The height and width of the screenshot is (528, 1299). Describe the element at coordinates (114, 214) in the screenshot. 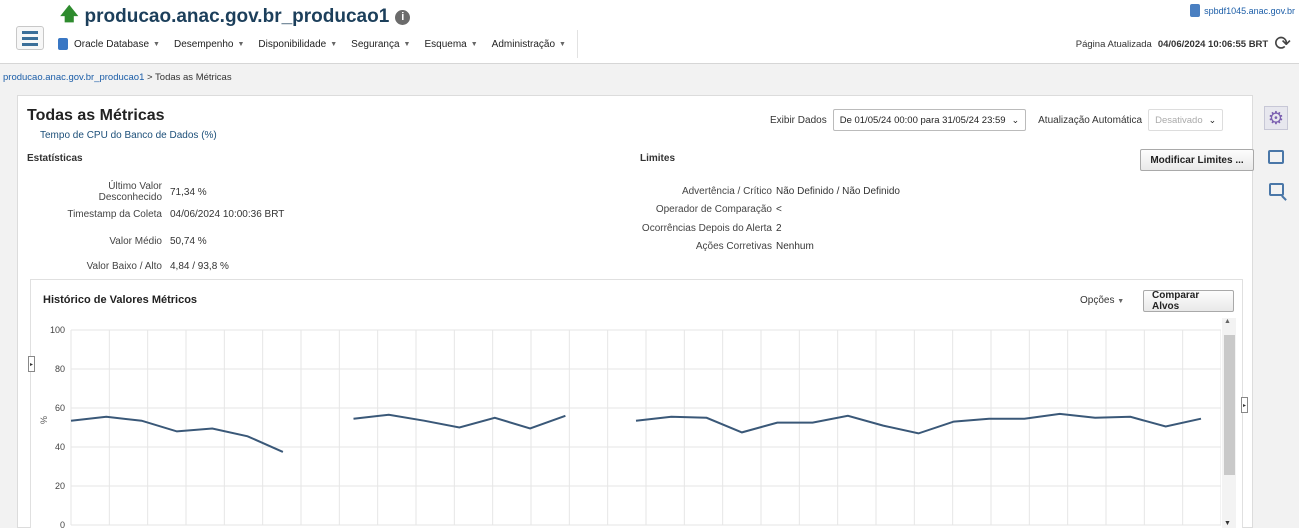

I see `stat-label: Timestamp da Coleta` at that location.